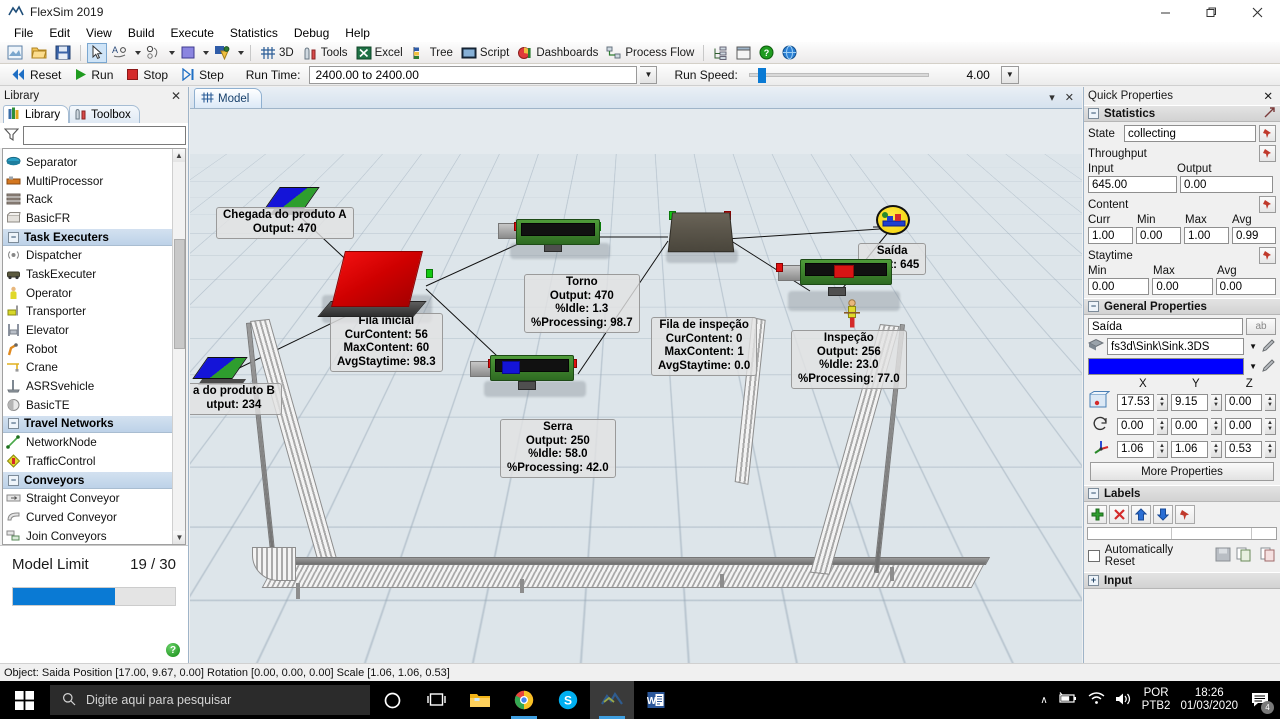  Describe the element at coordinates (485, 53) in the screenshot. I see `script-button: Script` at that location.